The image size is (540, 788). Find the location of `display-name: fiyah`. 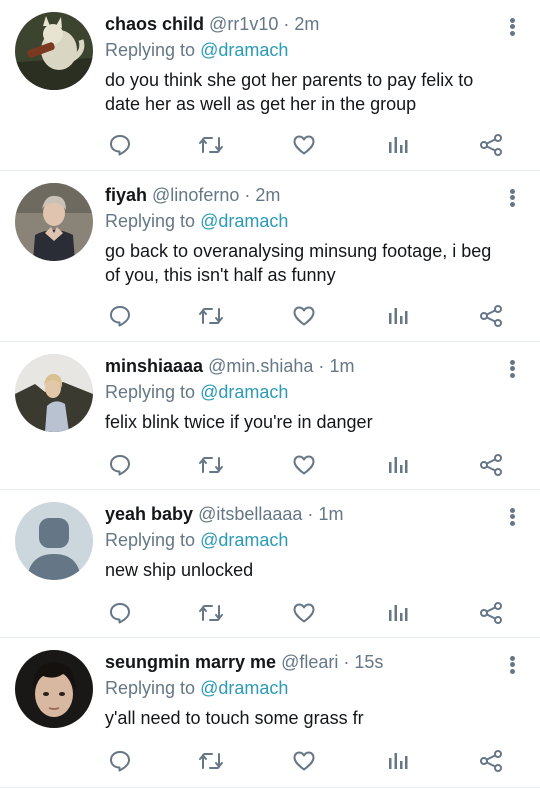

display-name: fiyah is located at coordinates (126, 195).